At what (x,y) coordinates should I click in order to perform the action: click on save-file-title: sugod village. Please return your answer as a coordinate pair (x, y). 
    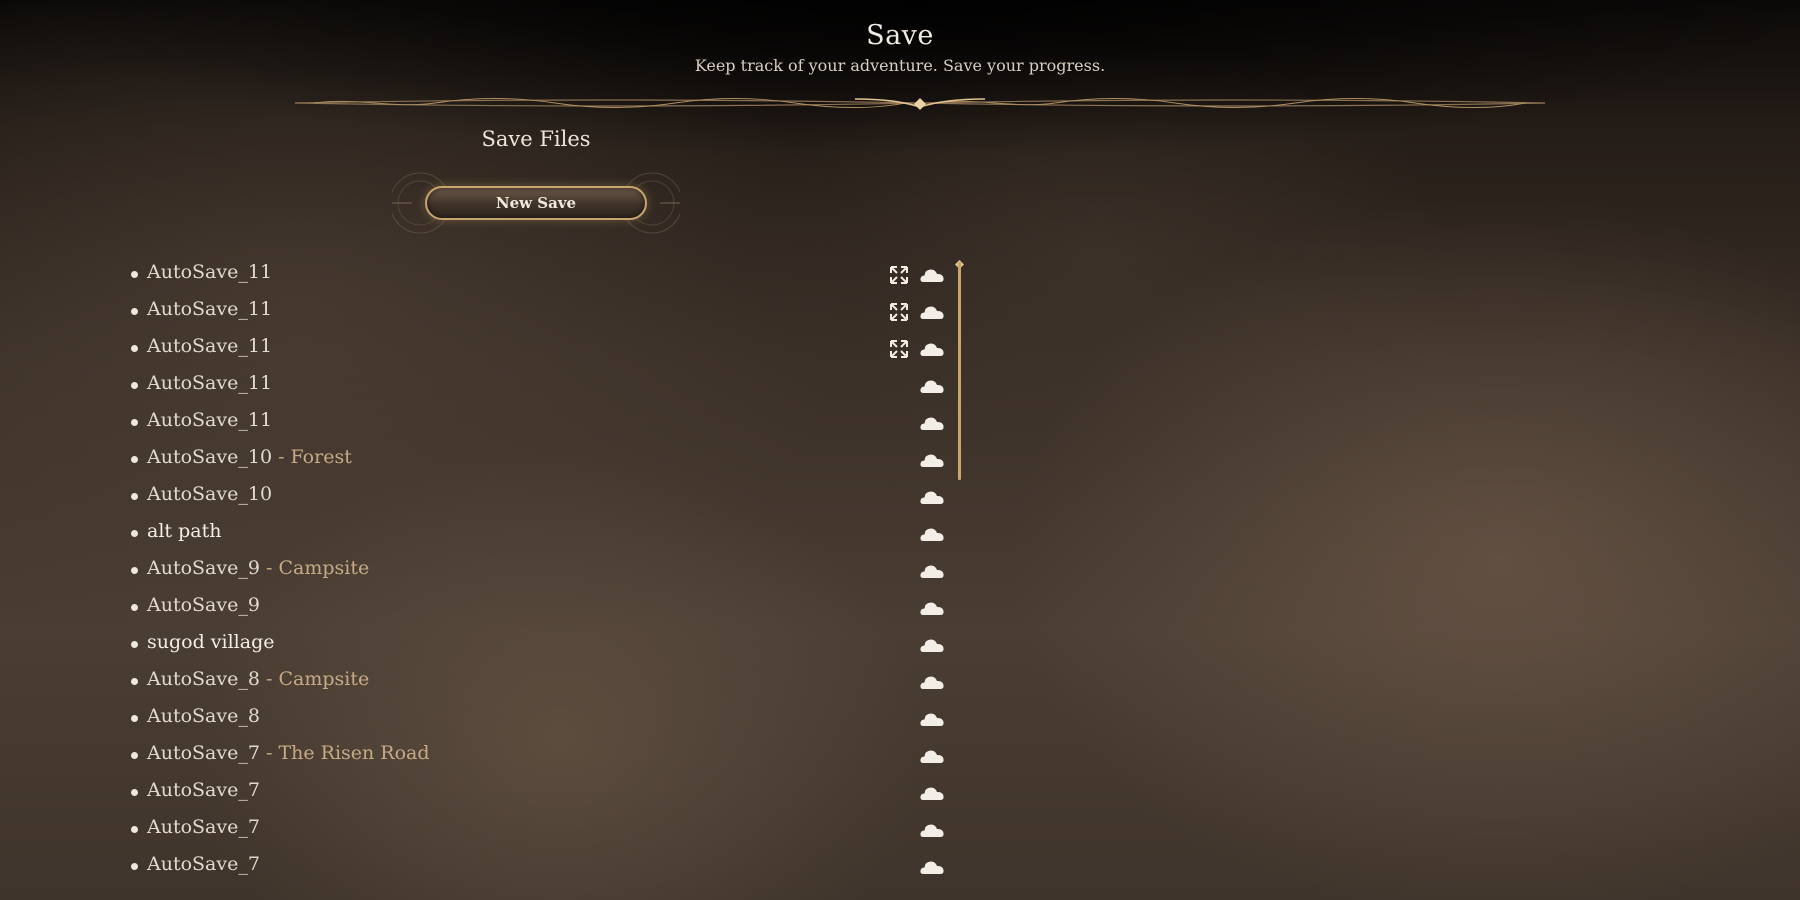
    Looking at the image, I should click on (211, 642).